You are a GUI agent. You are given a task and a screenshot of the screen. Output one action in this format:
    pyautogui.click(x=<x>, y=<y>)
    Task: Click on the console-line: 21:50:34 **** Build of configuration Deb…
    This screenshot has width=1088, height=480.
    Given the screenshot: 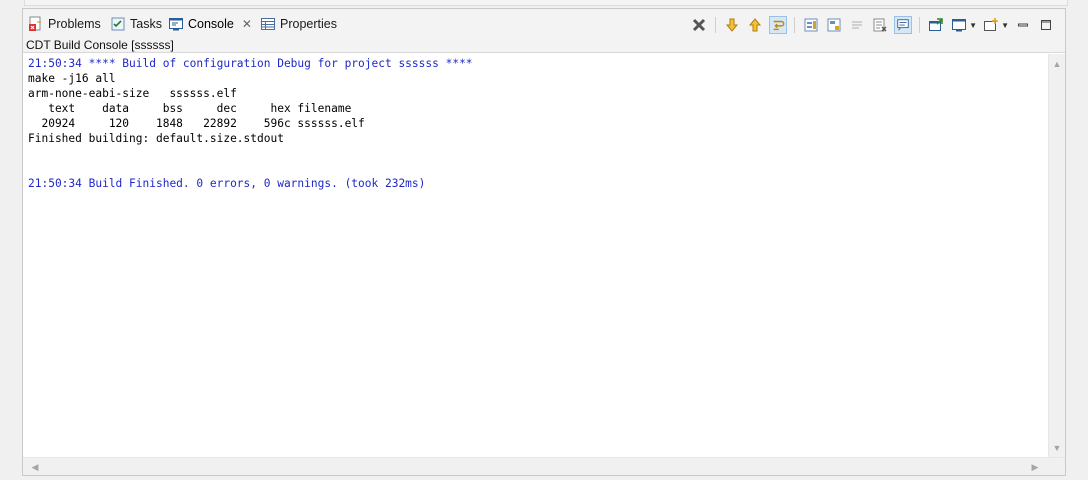 What is the action you would take?
    pyautogui.click(x=250, y=63)
    